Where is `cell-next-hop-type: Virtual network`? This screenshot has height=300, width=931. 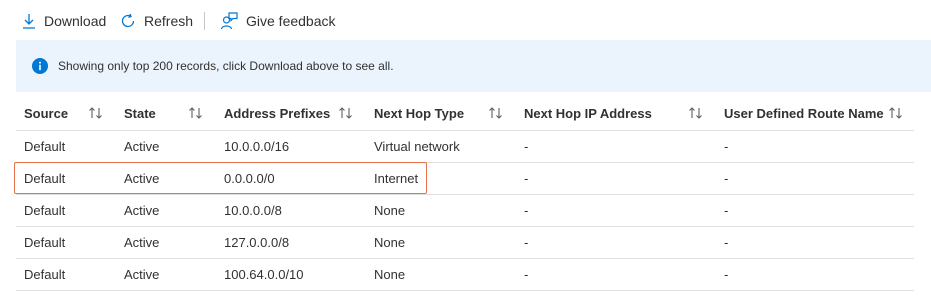 cell-next-hop-type: Virtual network is located at coordinates (417, 146).